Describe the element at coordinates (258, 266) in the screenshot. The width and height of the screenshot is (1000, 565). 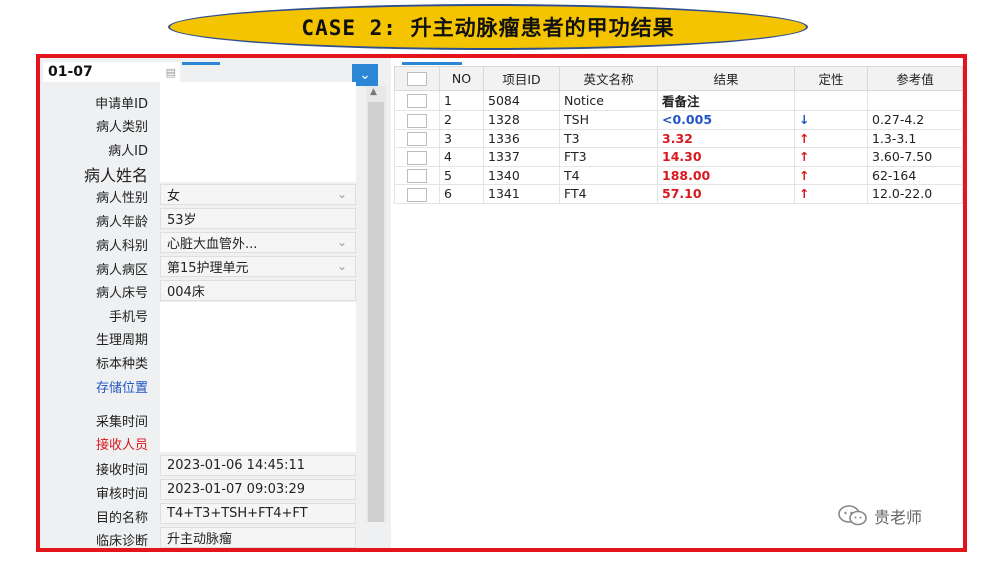
I see `ward-select: 第15护理单元 ⌄` at that location.